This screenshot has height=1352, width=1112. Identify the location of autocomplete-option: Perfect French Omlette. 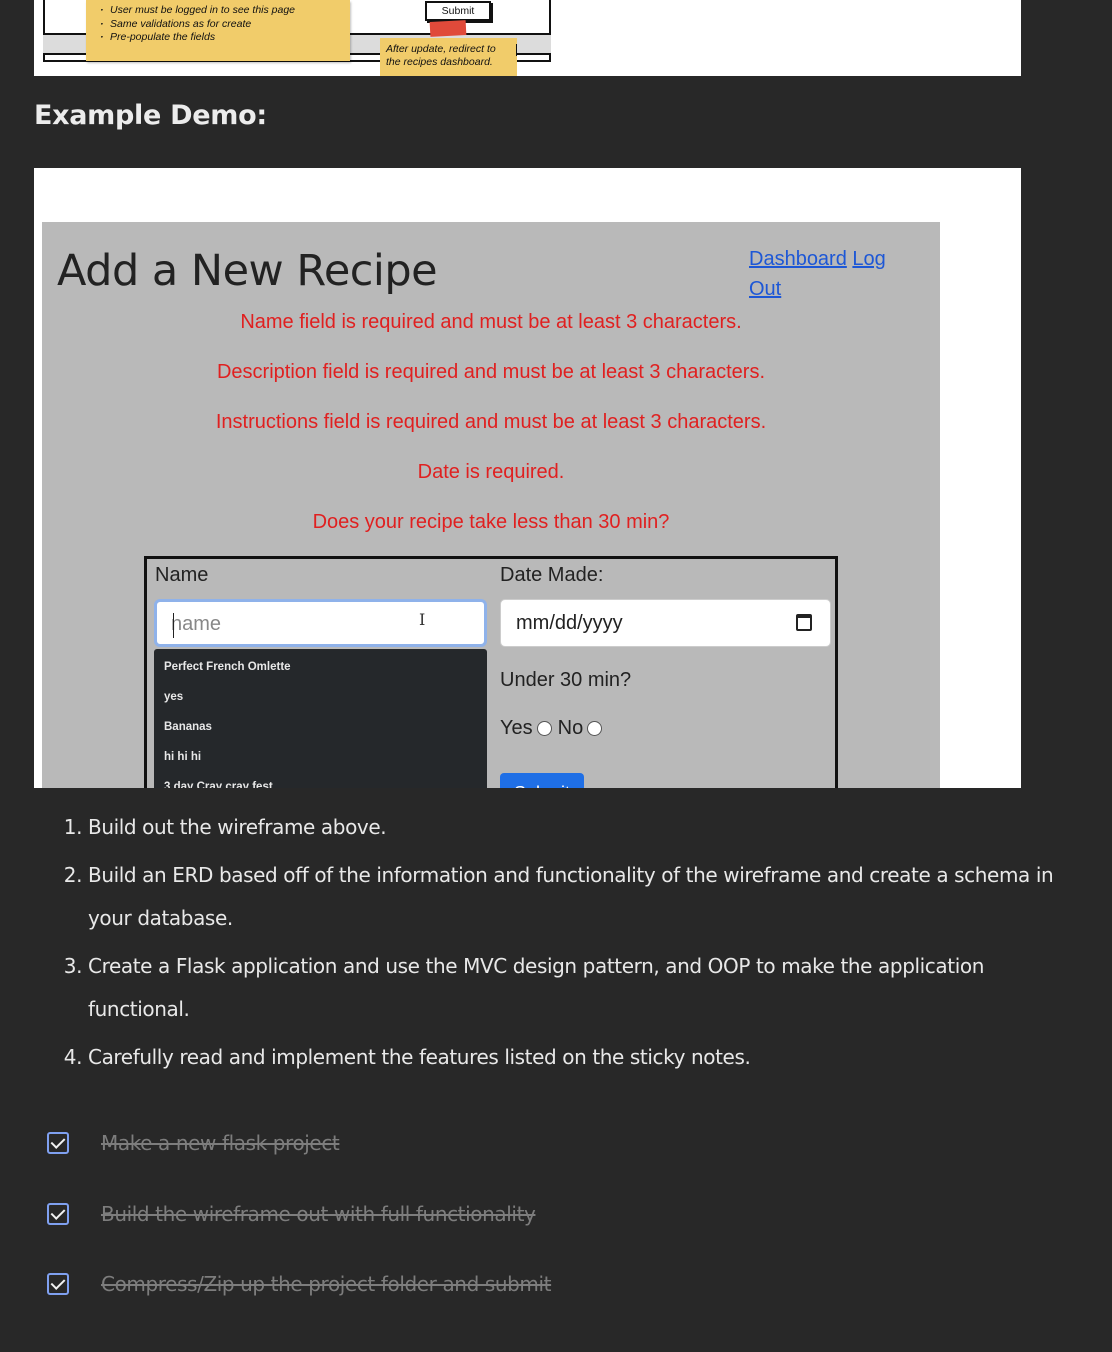
(320, 671).